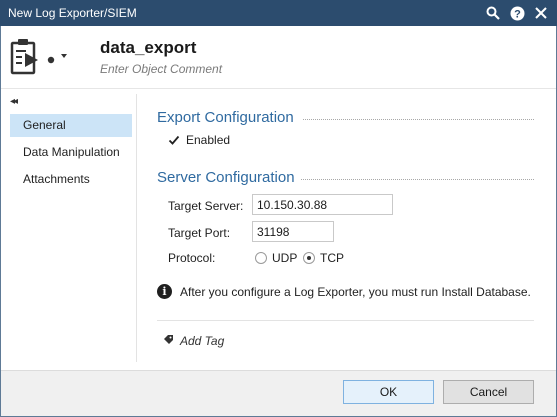  Describe the element at coordinates (293, 231) in the screenshot. I see `target-port-input` at that location.